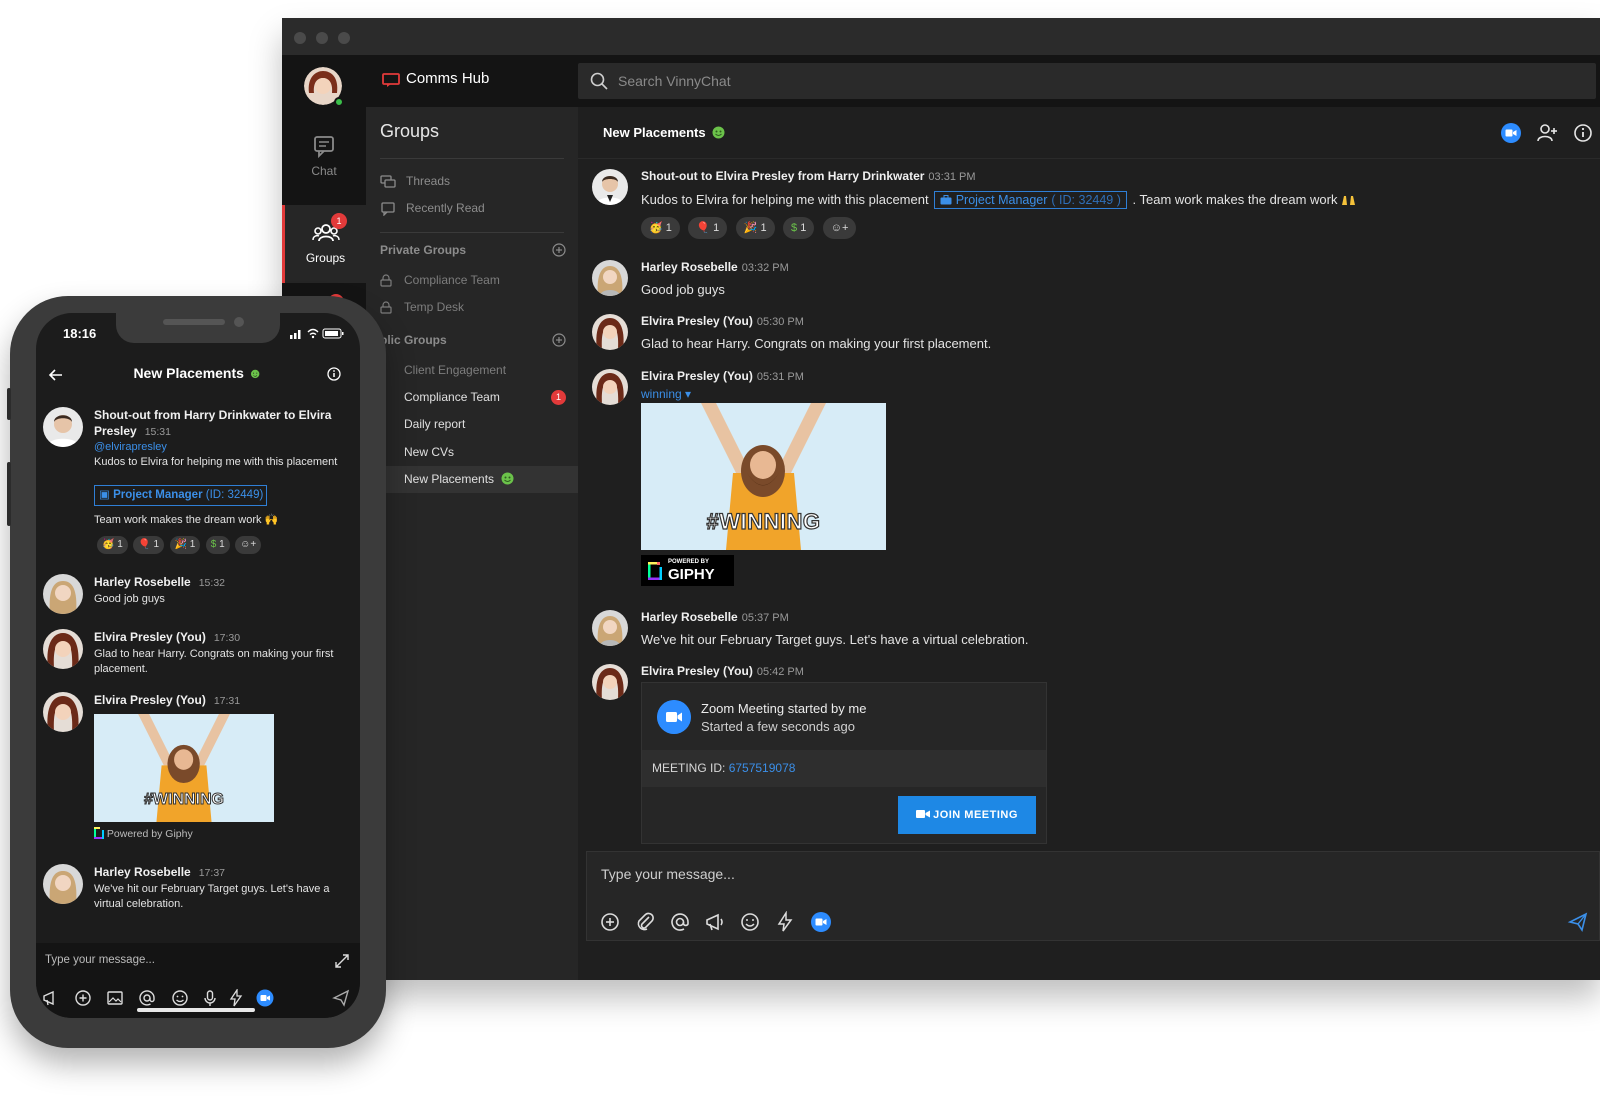 Image resolution: width=1600 pixels, height=1099 pixels. Describe the element at coordinates (196, 1010) in the screenshot. I see `home-indicator` at that location.